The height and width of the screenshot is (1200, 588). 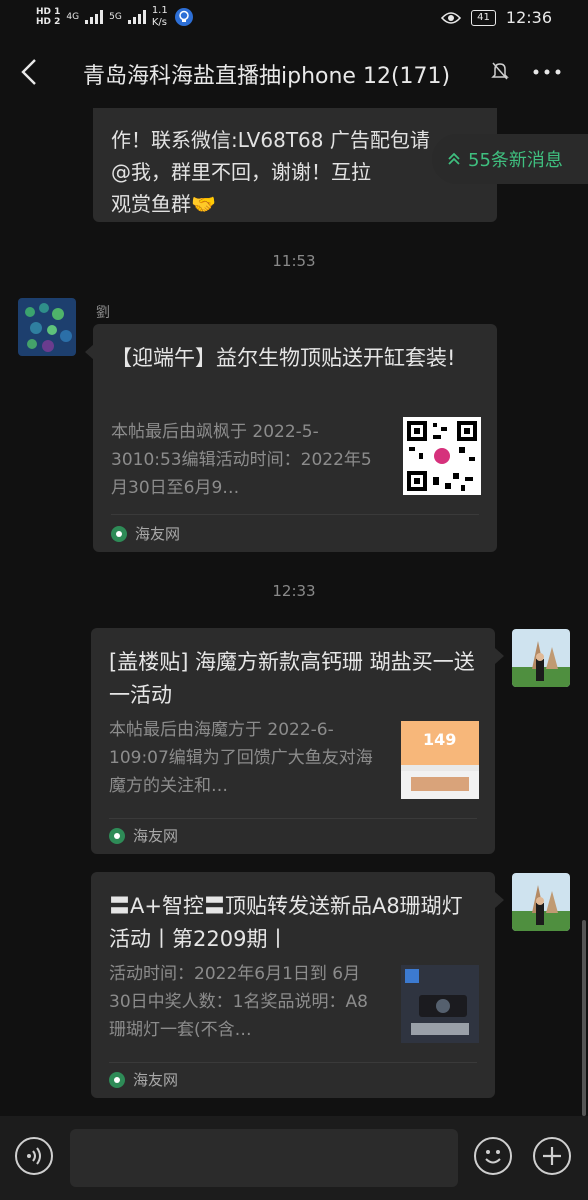 I want to click on status-bar: HD 1 HD 2 4G 5G 1.1 K/s 41 12:36, so click(x=294, y=18).